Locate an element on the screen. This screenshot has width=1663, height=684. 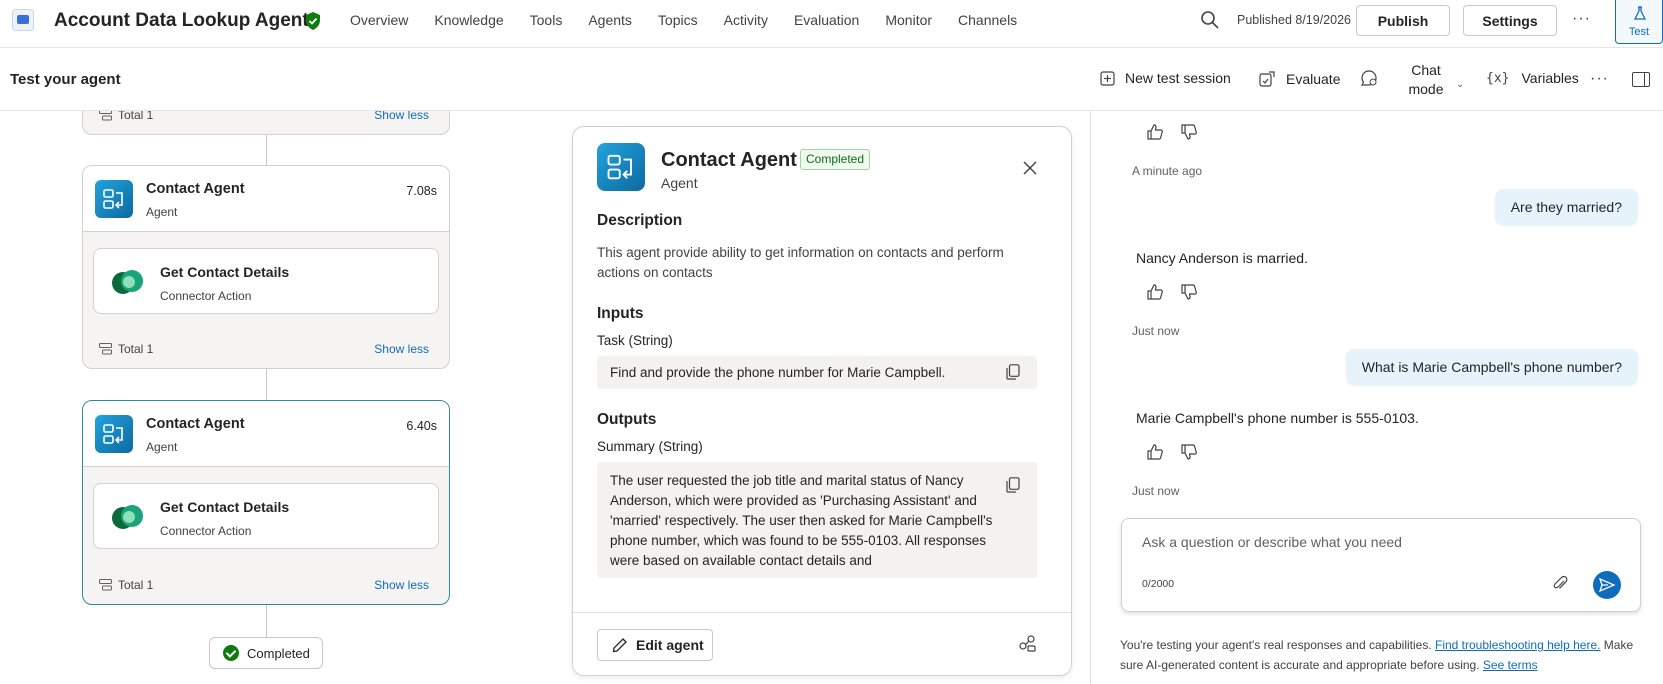
nav-monitor: Monitor is located at coordinates (908, 20).